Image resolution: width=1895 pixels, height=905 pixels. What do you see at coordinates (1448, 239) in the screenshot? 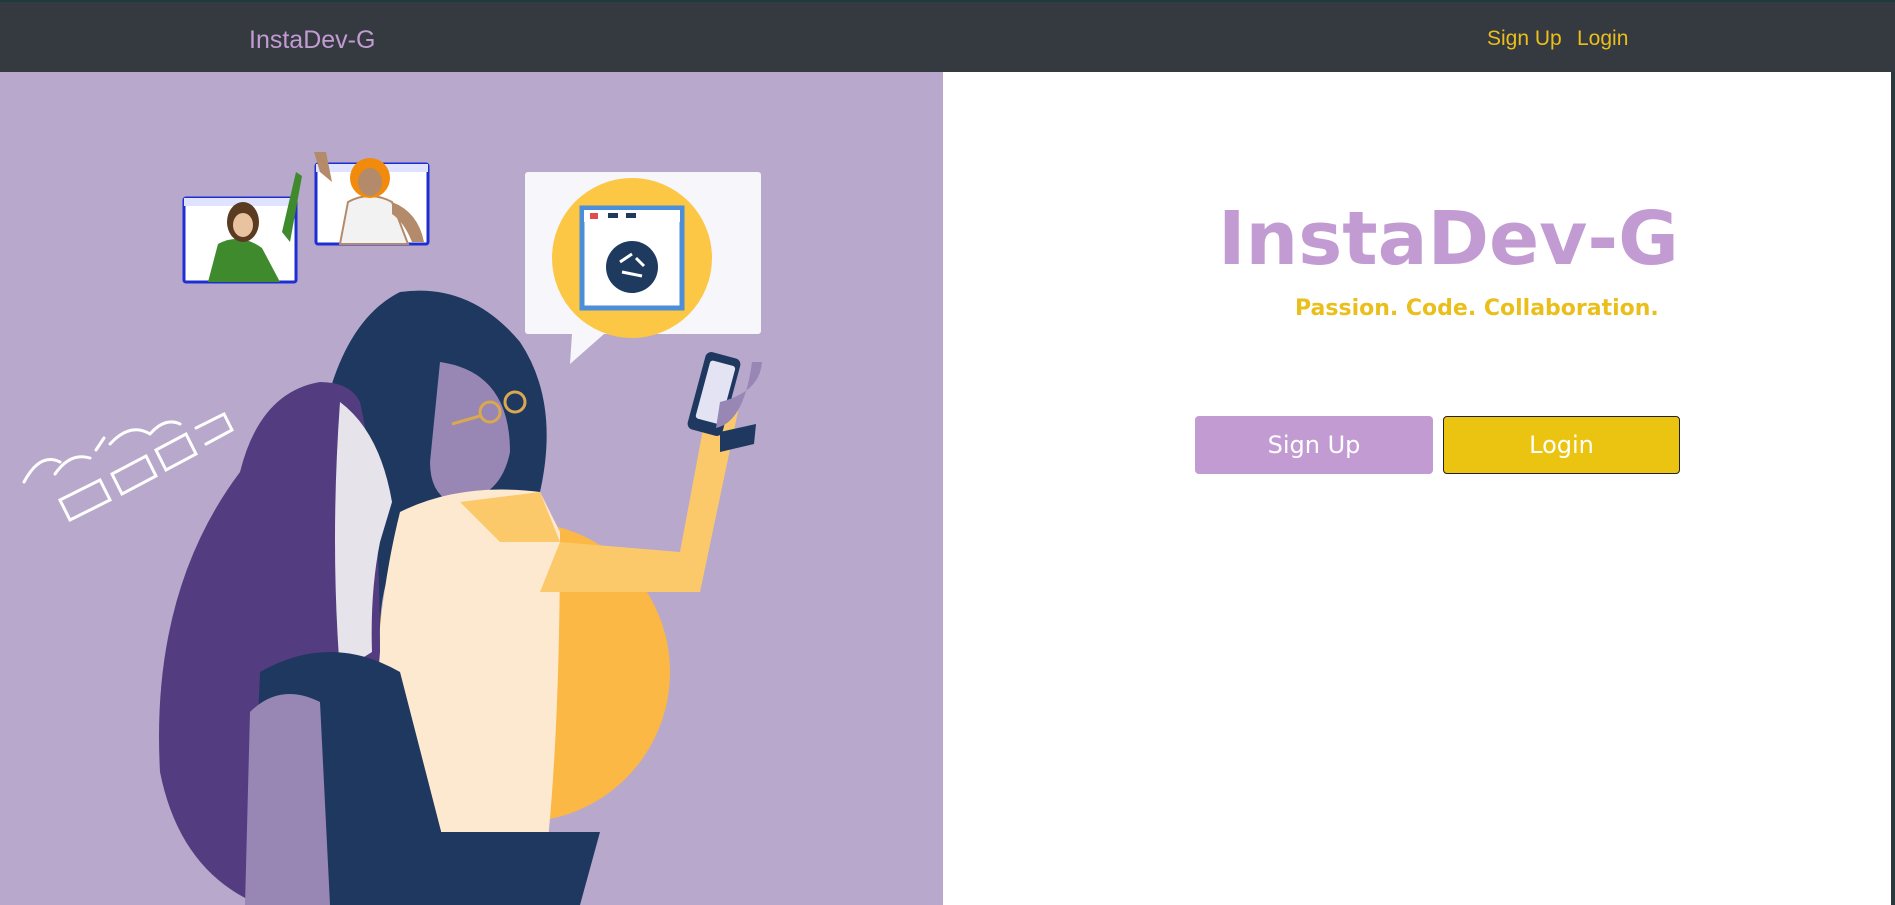
I see `page-title: InstaDev-G` at bounding box center [1448, 239].